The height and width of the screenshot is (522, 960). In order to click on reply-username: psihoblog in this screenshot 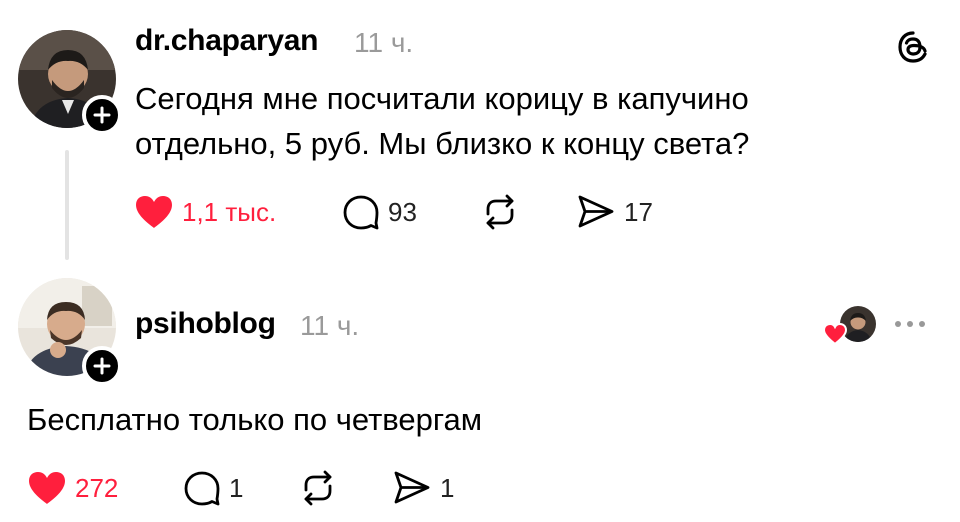, I will do `click(205, 324)`.